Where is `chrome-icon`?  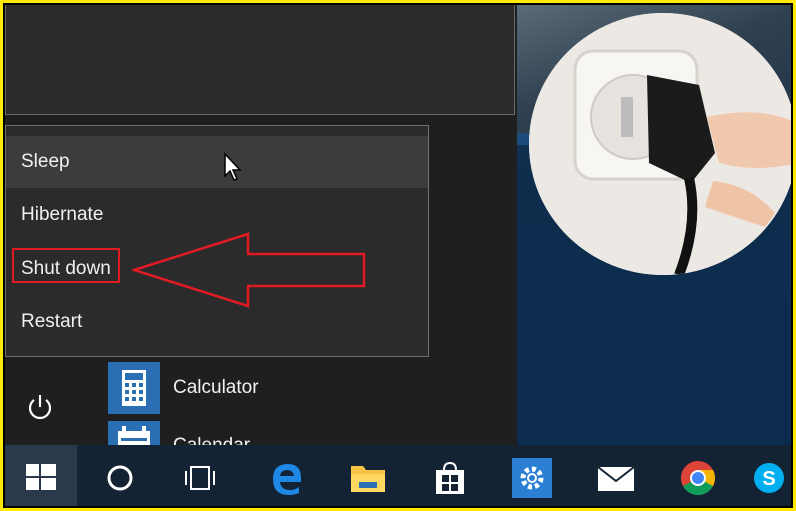
chrome-icon is located at coordinates (698, 477).